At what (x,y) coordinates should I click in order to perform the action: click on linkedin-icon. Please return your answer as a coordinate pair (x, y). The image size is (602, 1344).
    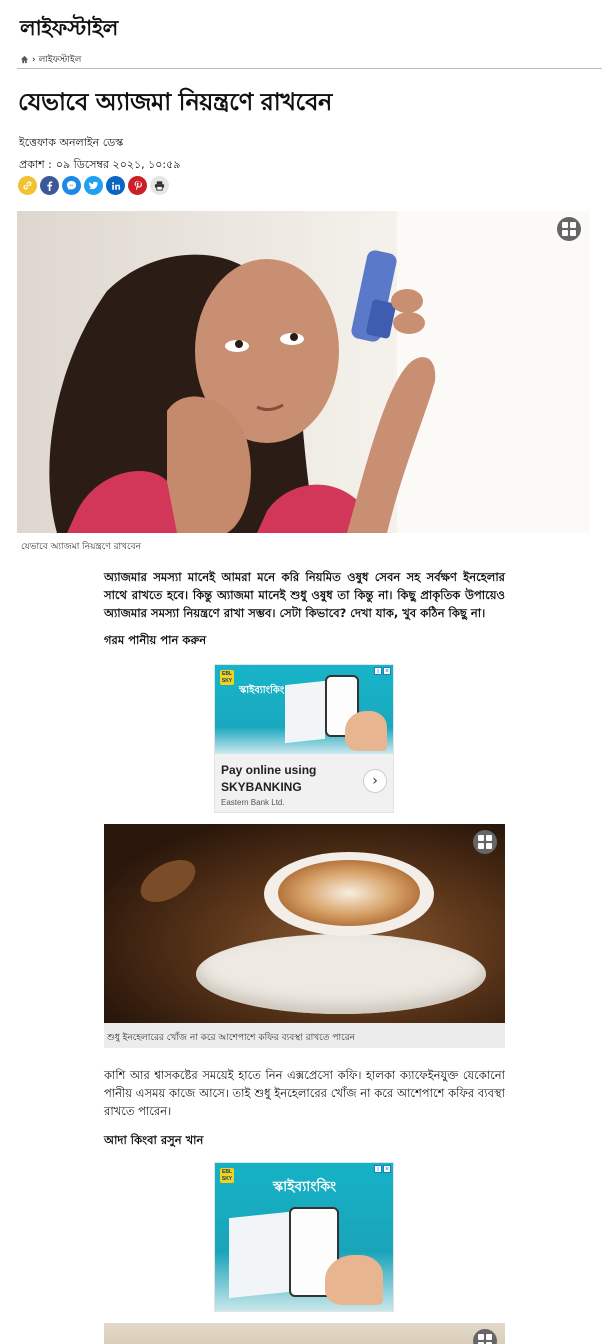
    Looking at the image, I should click on (115, 185).